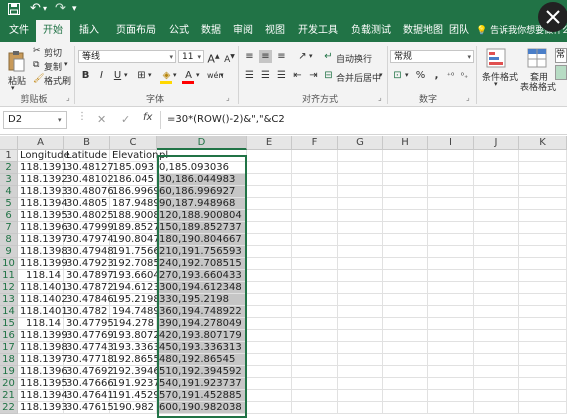 The width and height of the screenshot is (567, 418). I want to click on cell-h14, so click(405, 312).